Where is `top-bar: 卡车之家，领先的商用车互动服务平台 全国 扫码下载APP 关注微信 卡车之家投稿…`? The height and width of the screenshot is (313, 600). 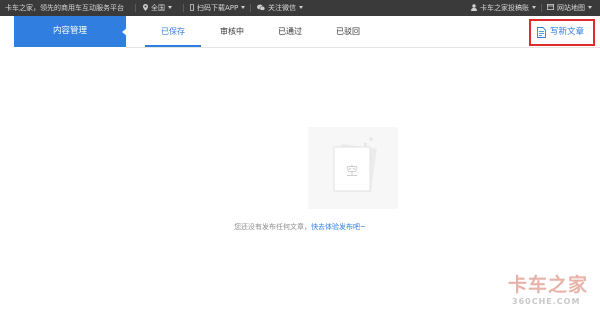
top-bar: 卡车之家，领先的商用车互动服务平台 全国 扫码下载APP 关注微信 卡车之家投稿… is located at coordinates (300, 8).